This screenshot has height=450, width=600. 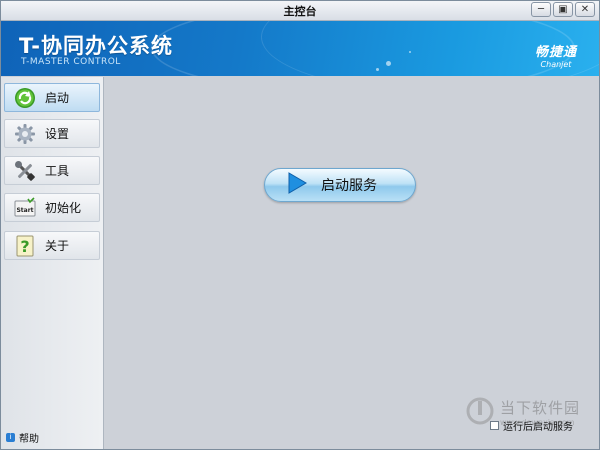 What do you see at coordinates (556, 64) in the screenshot?
I see `brand-name-en: Chanjet` at bounding box center [556, 64].